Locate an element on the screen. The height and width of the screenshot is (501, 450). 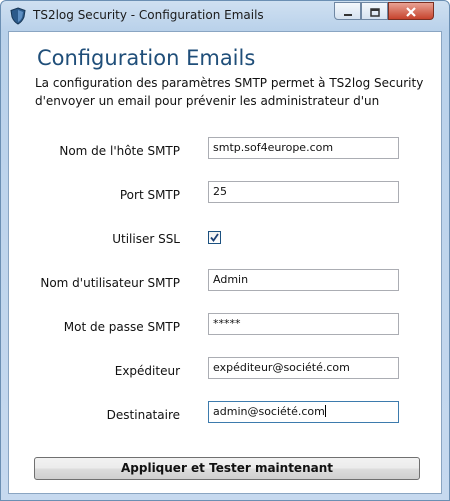
ssl-checkbox is located at coordinates (214, 237).